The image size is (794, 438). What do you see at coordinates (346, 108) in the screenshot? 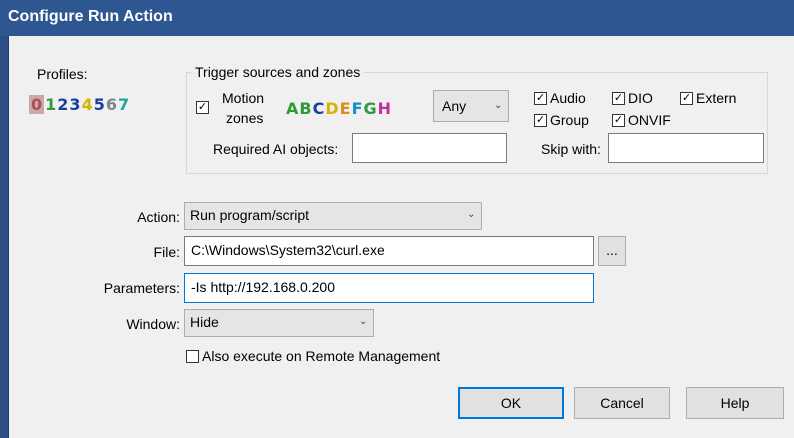
I see `zone-e: E` at bounding box center [346, 108].